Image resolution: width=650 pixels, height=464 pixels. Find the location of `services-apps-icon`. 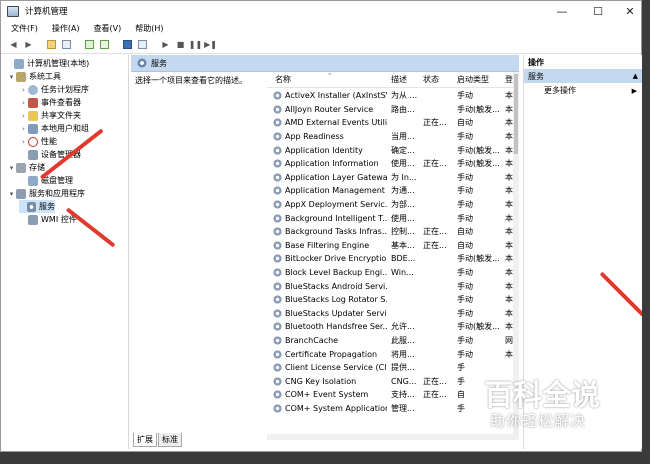

services-apps-icon is located at coordinates (21, 193).